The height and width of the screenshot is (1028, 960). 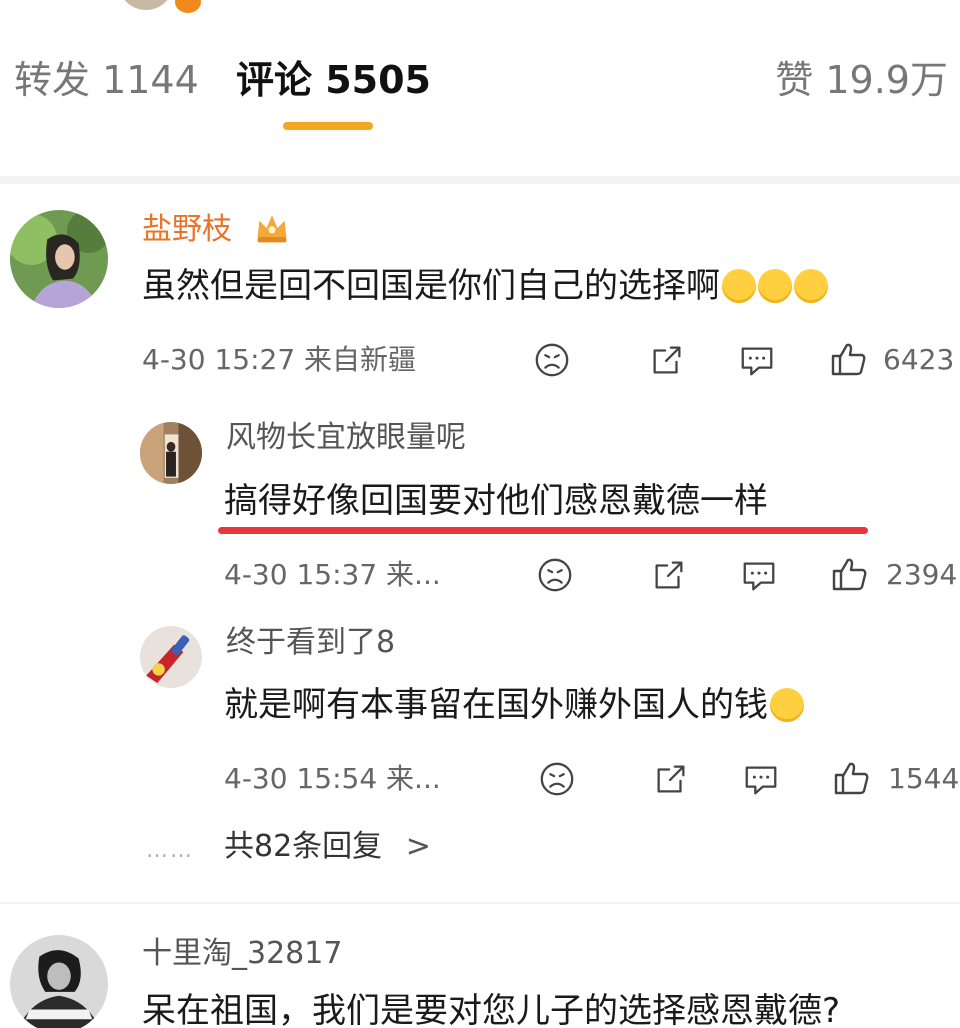 What do you see at coordinates (496, 501) in the screenshot?
I see `reply-text: 搞得好像回国要对他们感恩戴德一样` at bounding box center [496, 501].